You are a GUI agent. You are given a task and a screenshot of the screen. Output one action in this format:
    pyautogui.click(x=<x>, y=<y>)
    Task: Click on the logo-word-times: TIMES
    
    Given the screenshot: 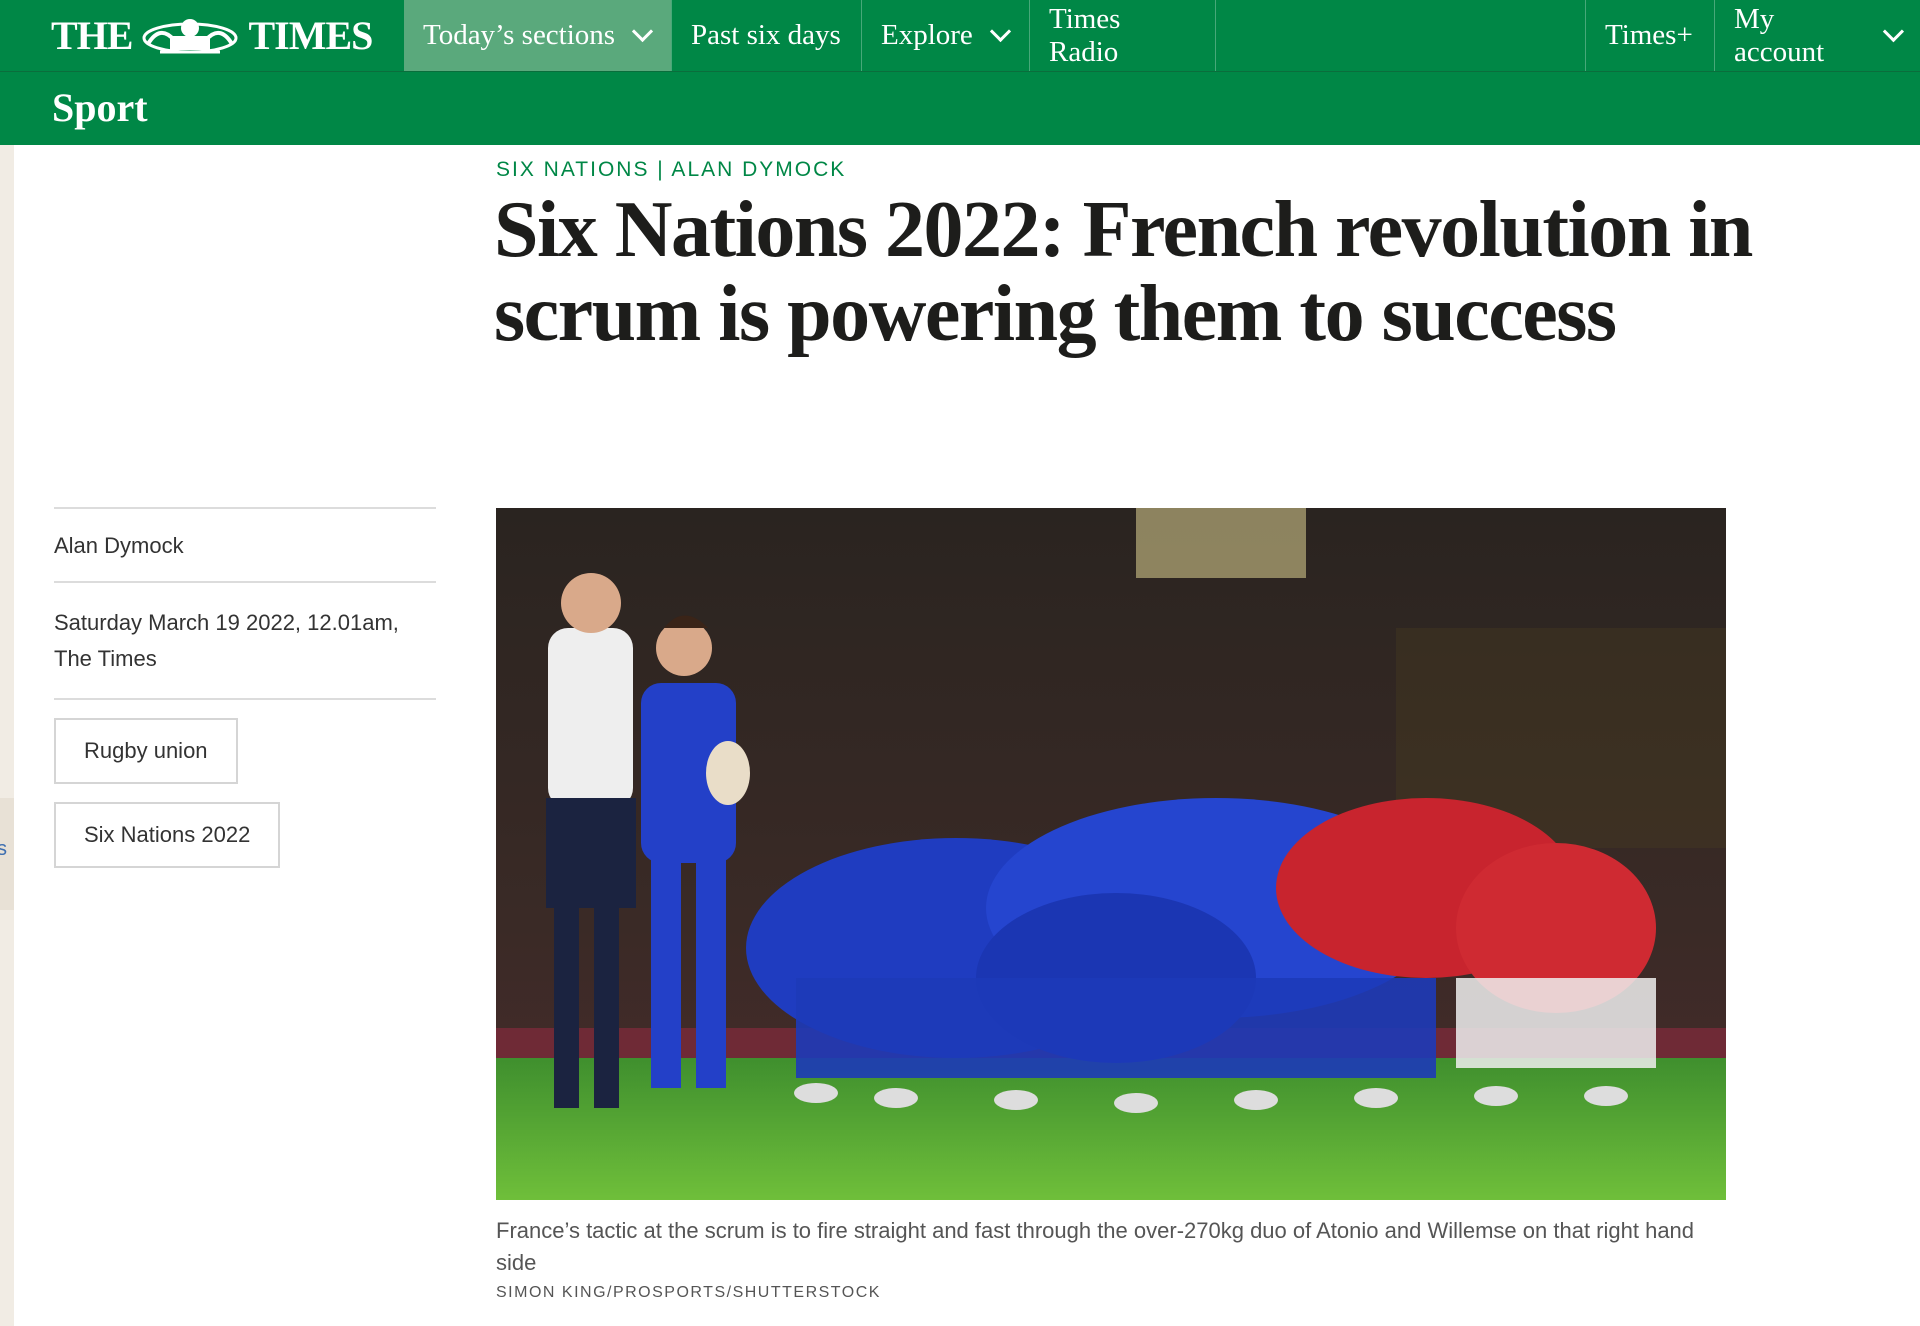 What is the action you would take?
    pyautogui.click(x=310, y=35)
    